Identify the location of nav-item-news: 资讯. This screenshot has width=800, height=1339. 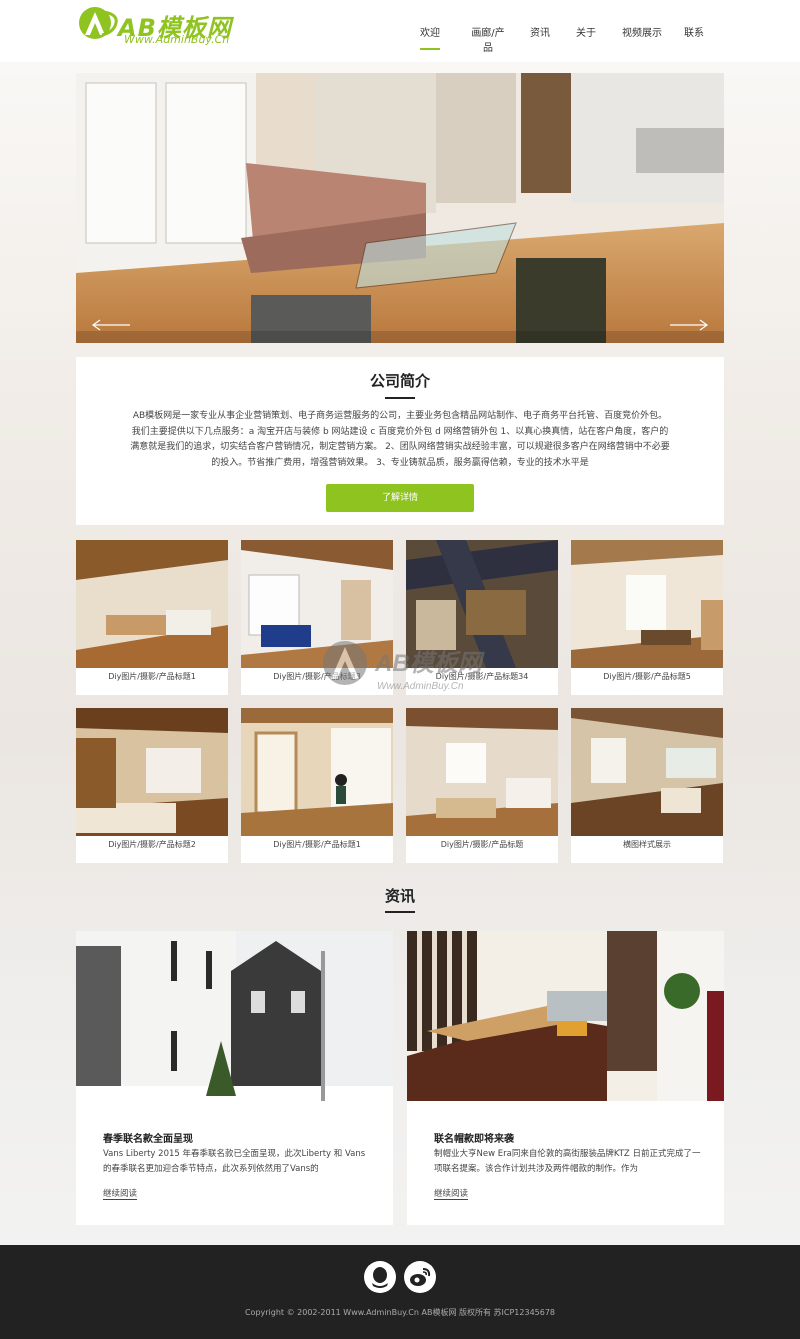
(540, 34).